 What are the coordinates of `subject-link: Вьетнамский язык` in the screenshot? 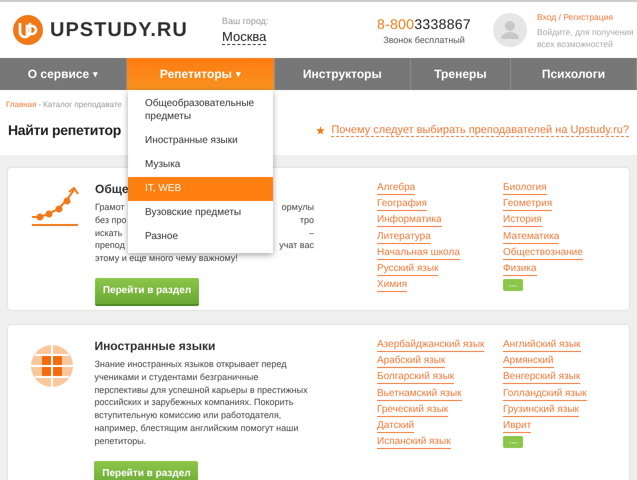 It's located at (419, 393).